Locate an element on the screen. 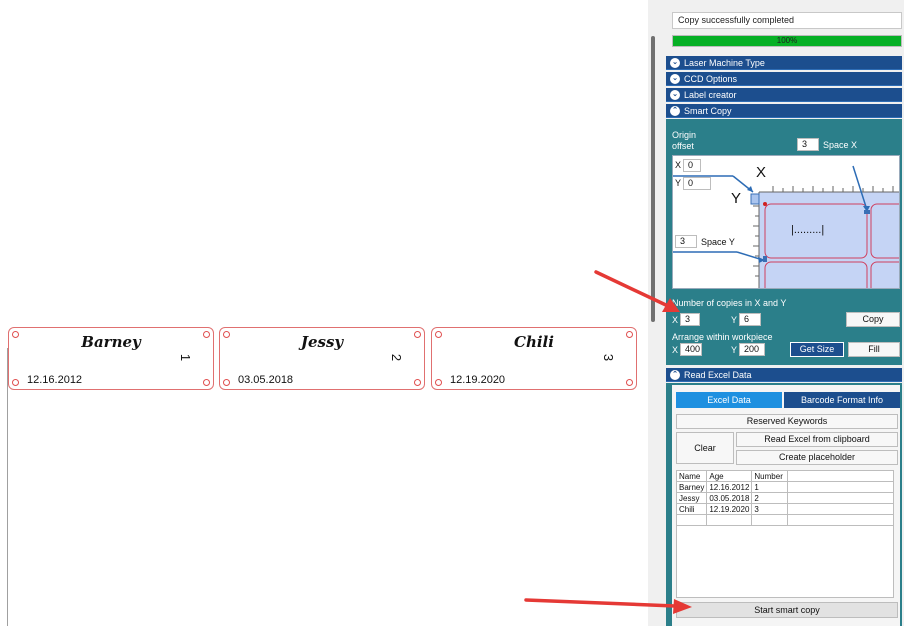  get-size-button: Get Size is located at coordinates (817, 349).